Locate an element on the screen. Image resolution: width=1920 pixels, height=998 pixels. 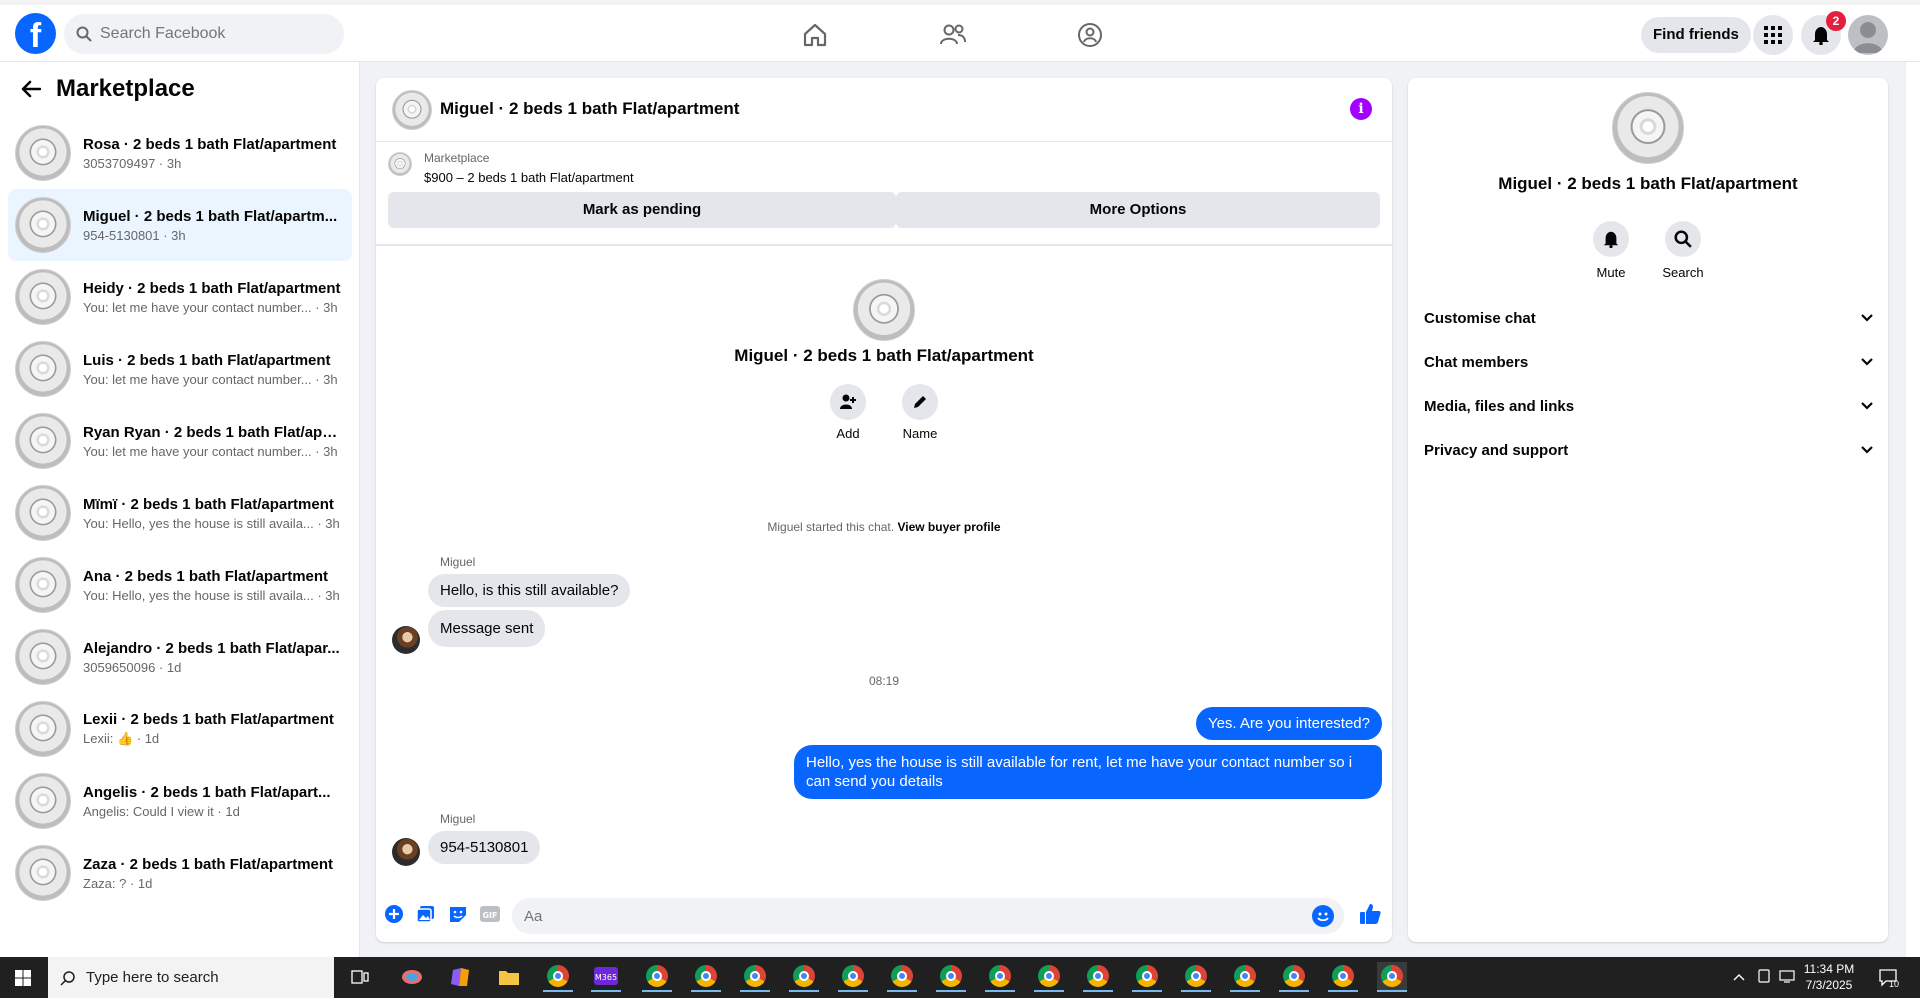
media-files-links-section: Media, files and links is located at coordinates (1649, 406).